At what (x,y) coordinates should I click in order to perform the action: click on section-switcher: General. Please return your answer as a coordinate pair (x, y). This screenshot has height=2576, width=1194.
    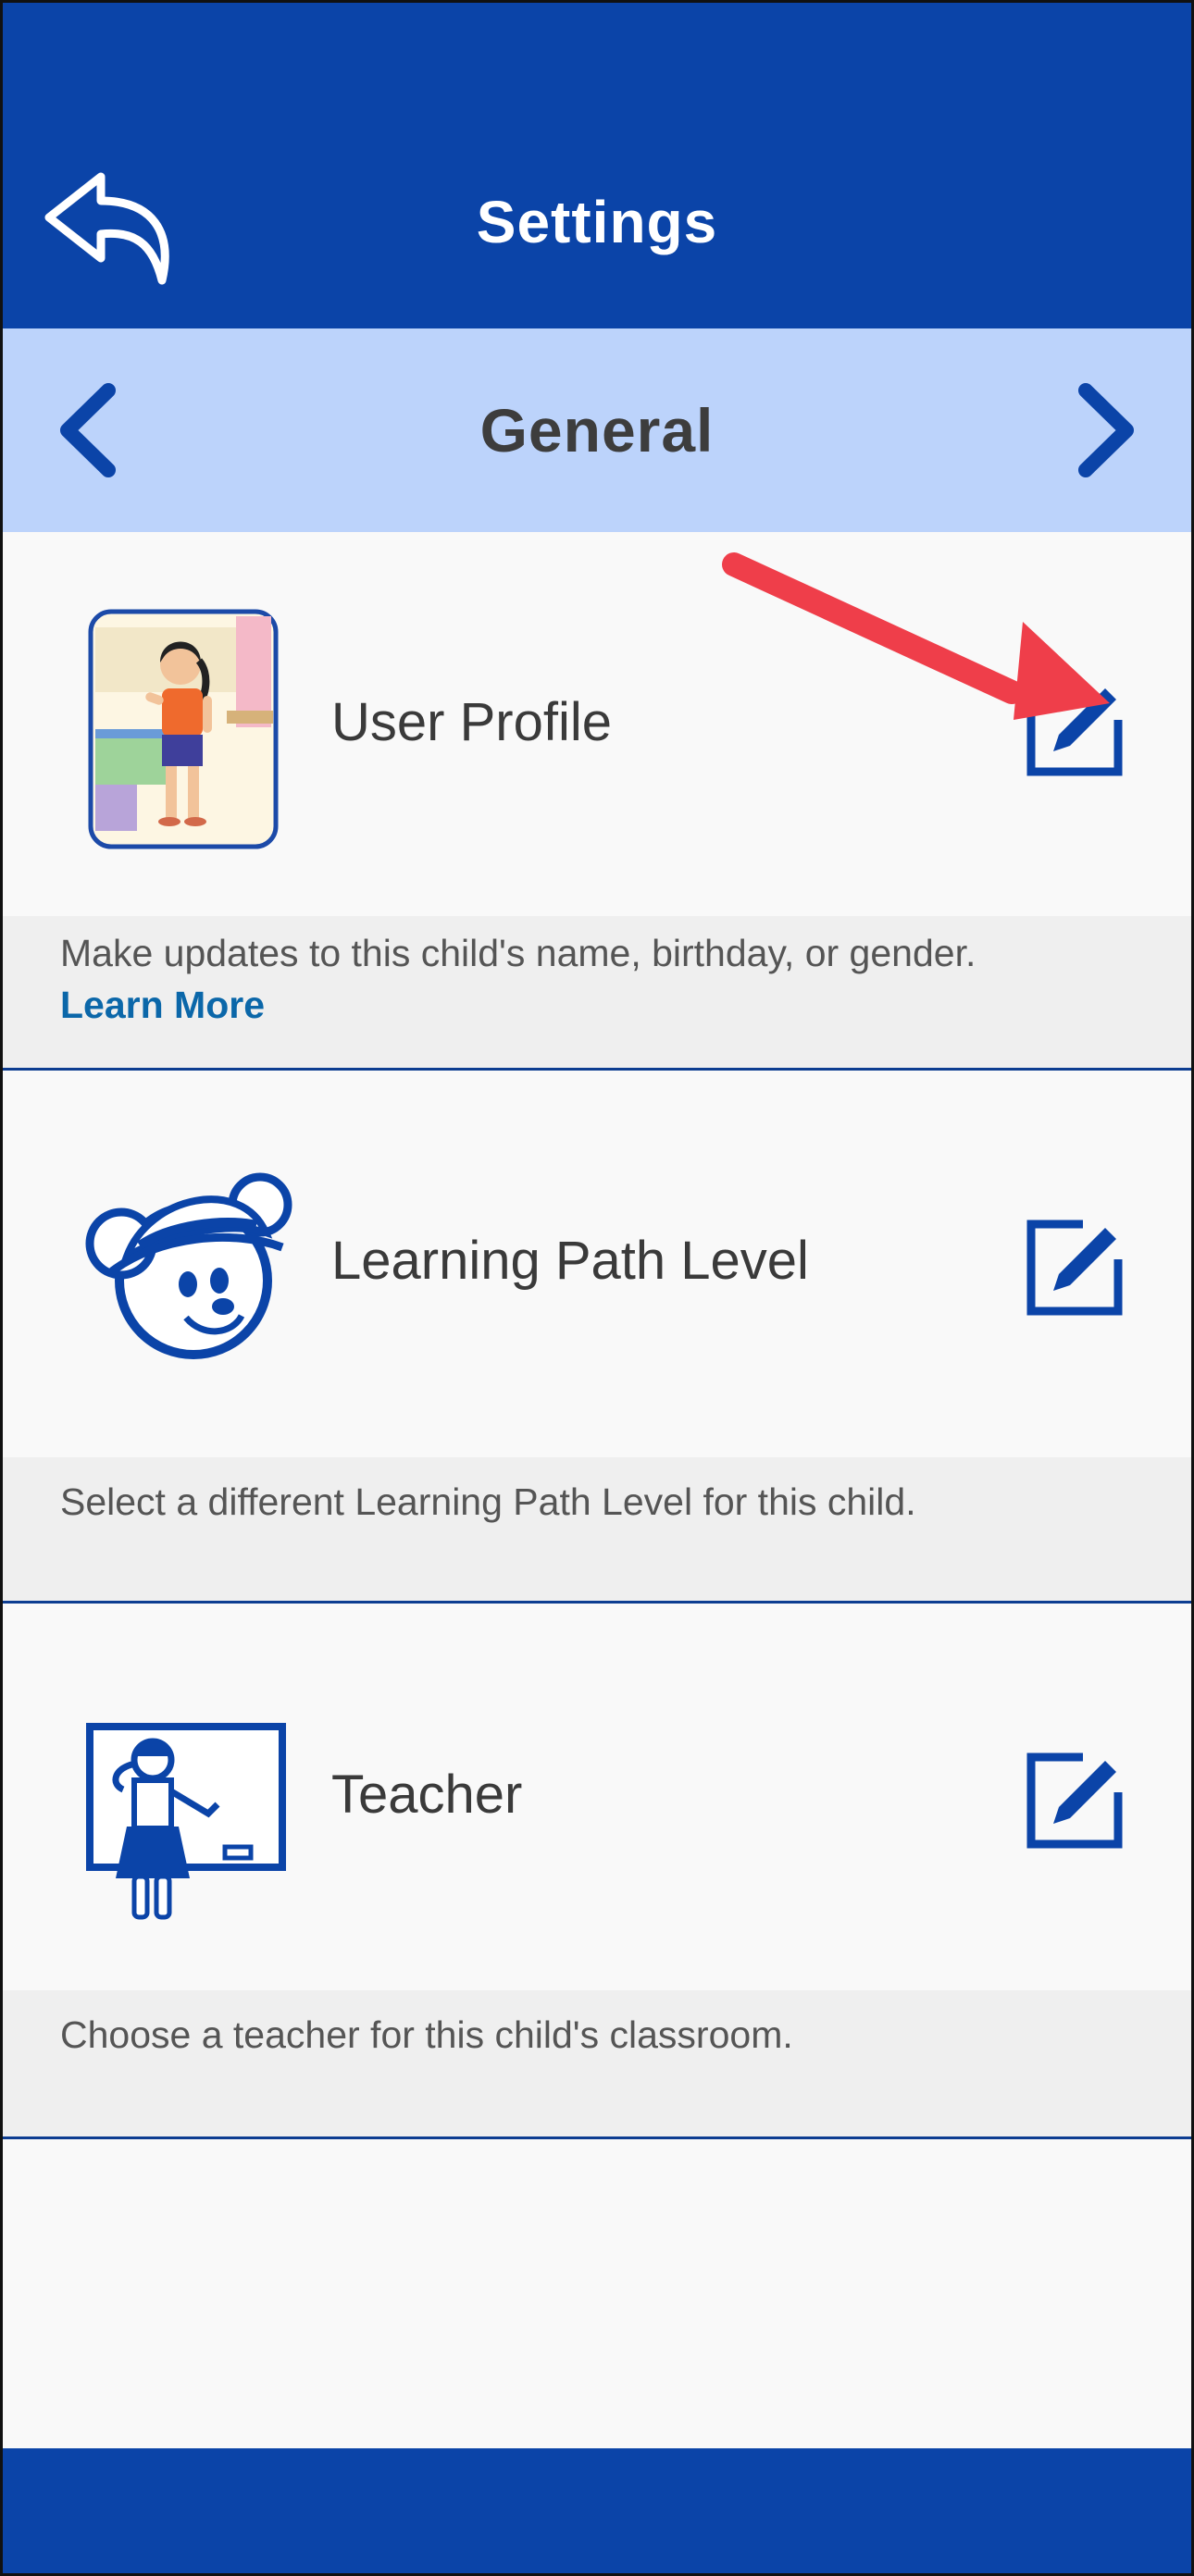
    Looking at the image, I should click on (597, 430).